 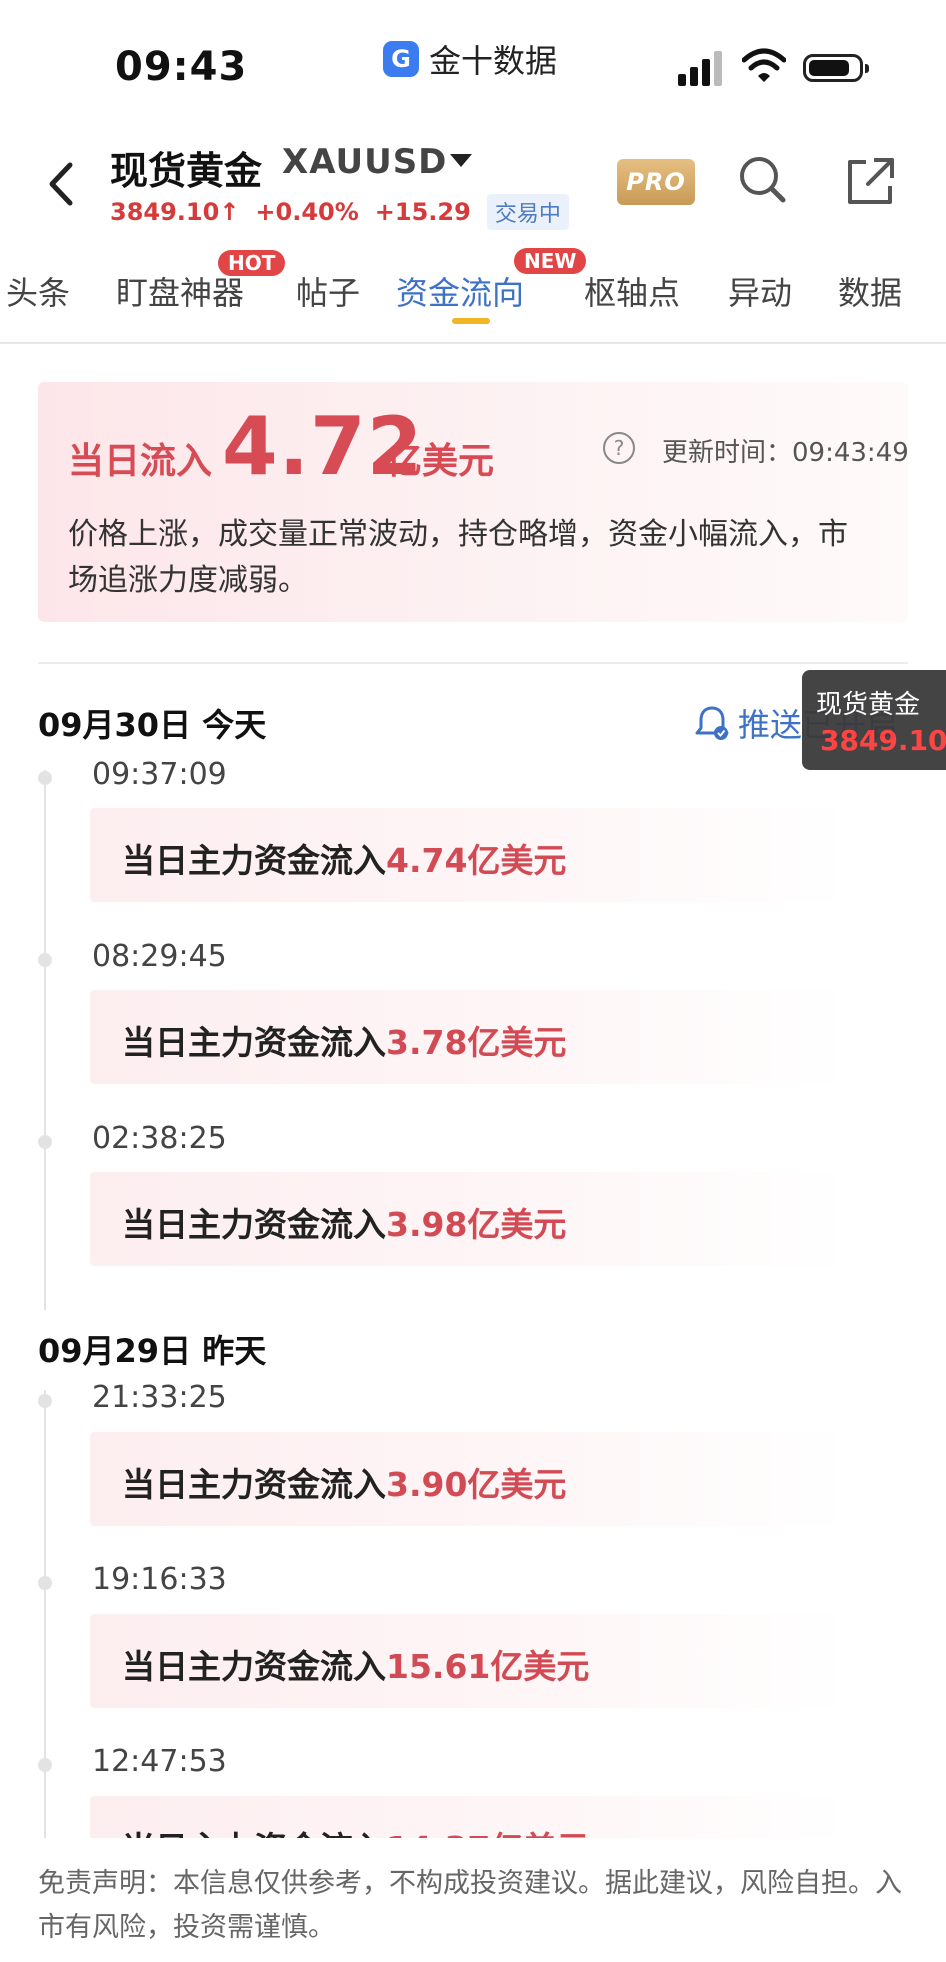 I want to click on tab-posts: 帖子, so click(x=328, y=291).